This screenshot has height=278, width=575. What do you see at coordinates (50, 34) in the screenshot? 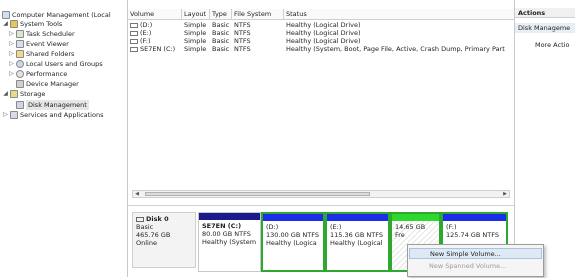
I see `tree-item-label: Task Scheduler` at bounding box center [50, 34].